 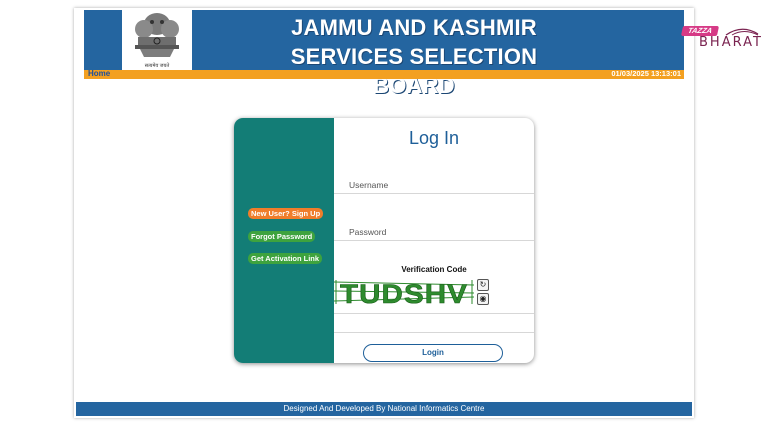 I want to click on password-input, so click(x=434, y=232).